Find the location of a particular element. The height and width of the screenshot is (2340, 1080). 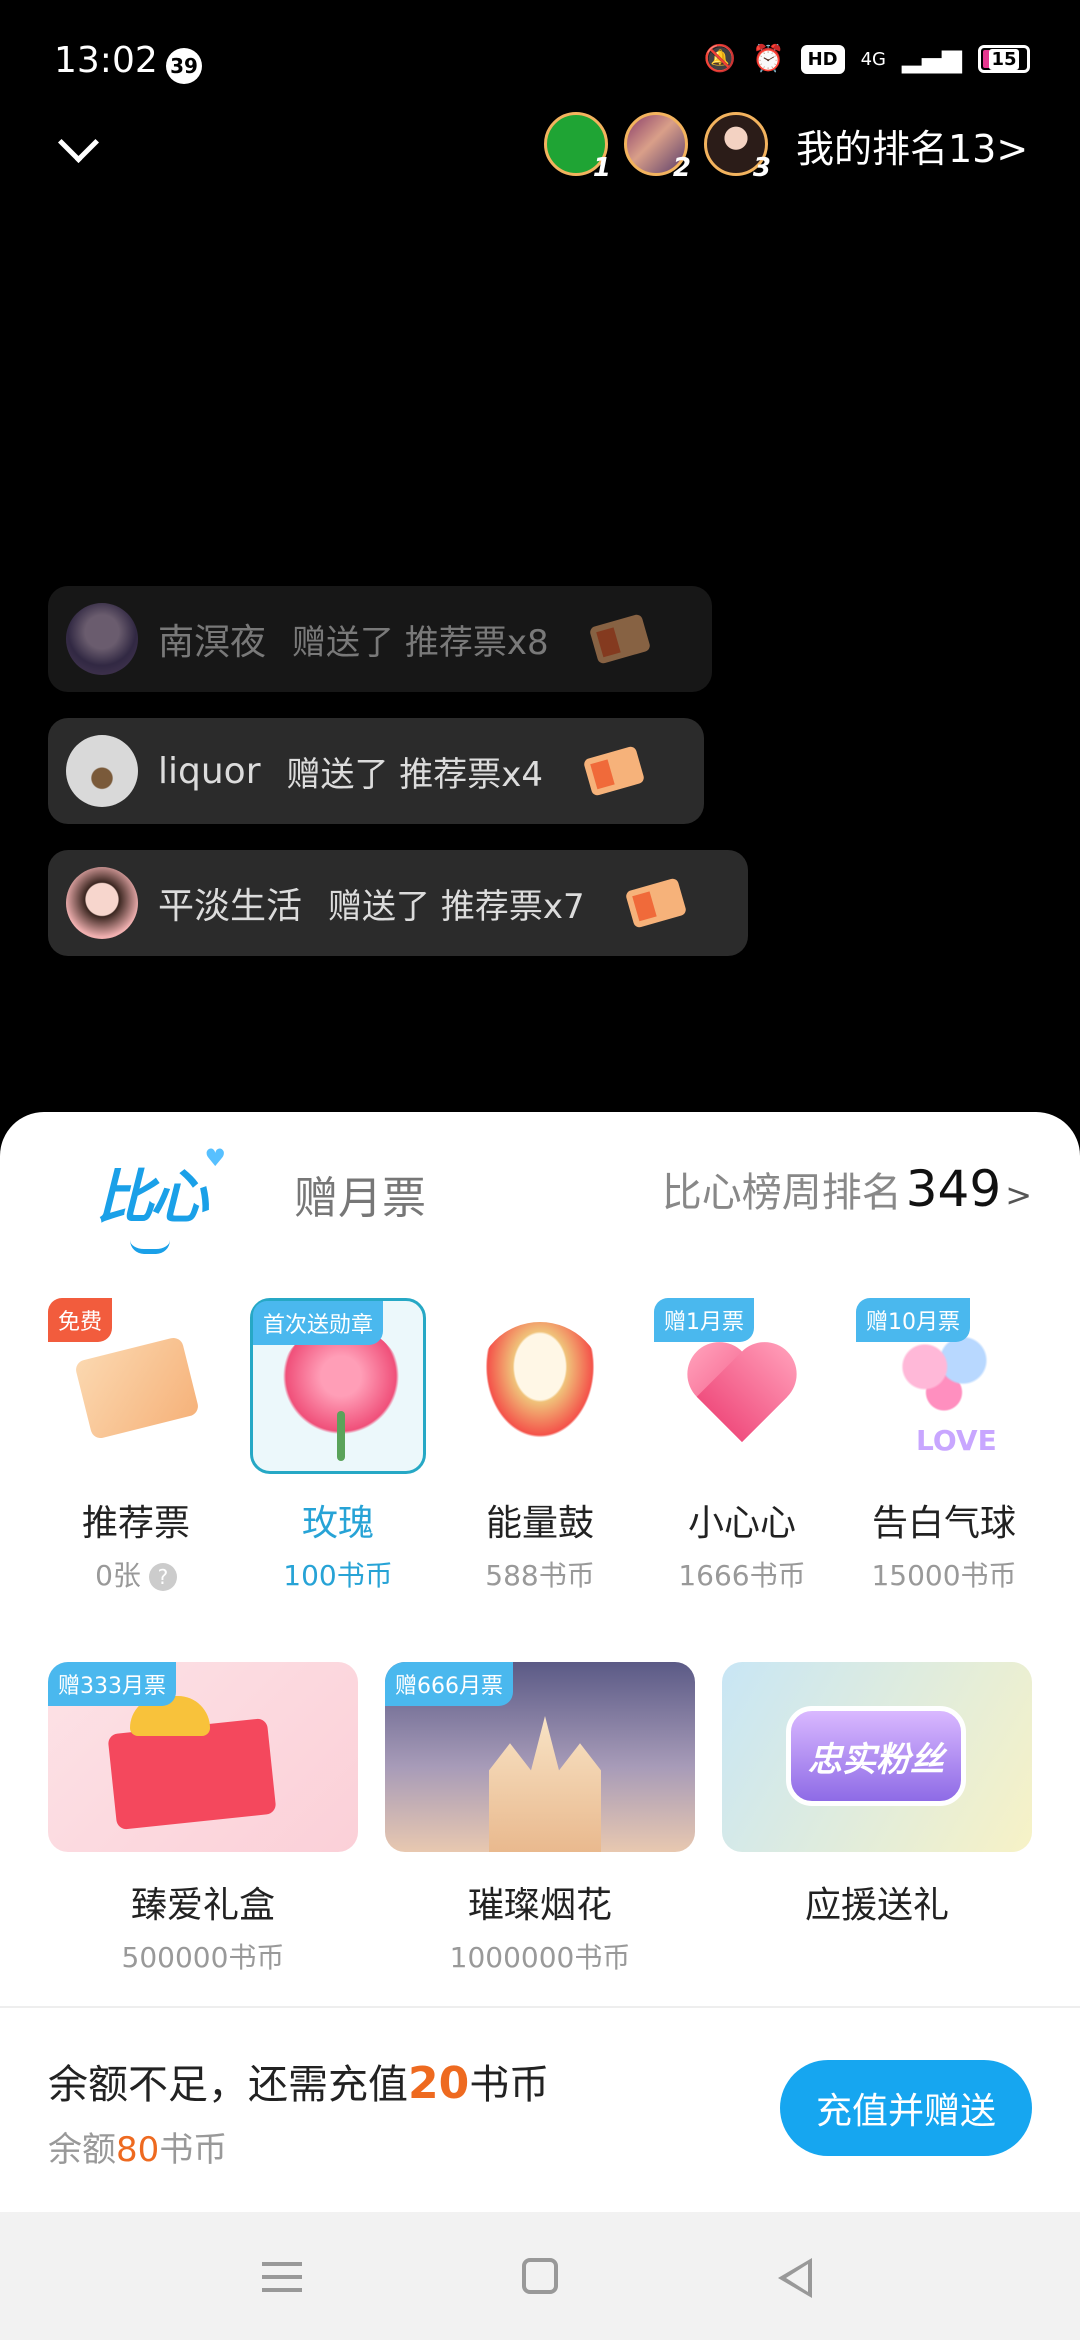

gift-image-box is located at coordinates (540, 1386).